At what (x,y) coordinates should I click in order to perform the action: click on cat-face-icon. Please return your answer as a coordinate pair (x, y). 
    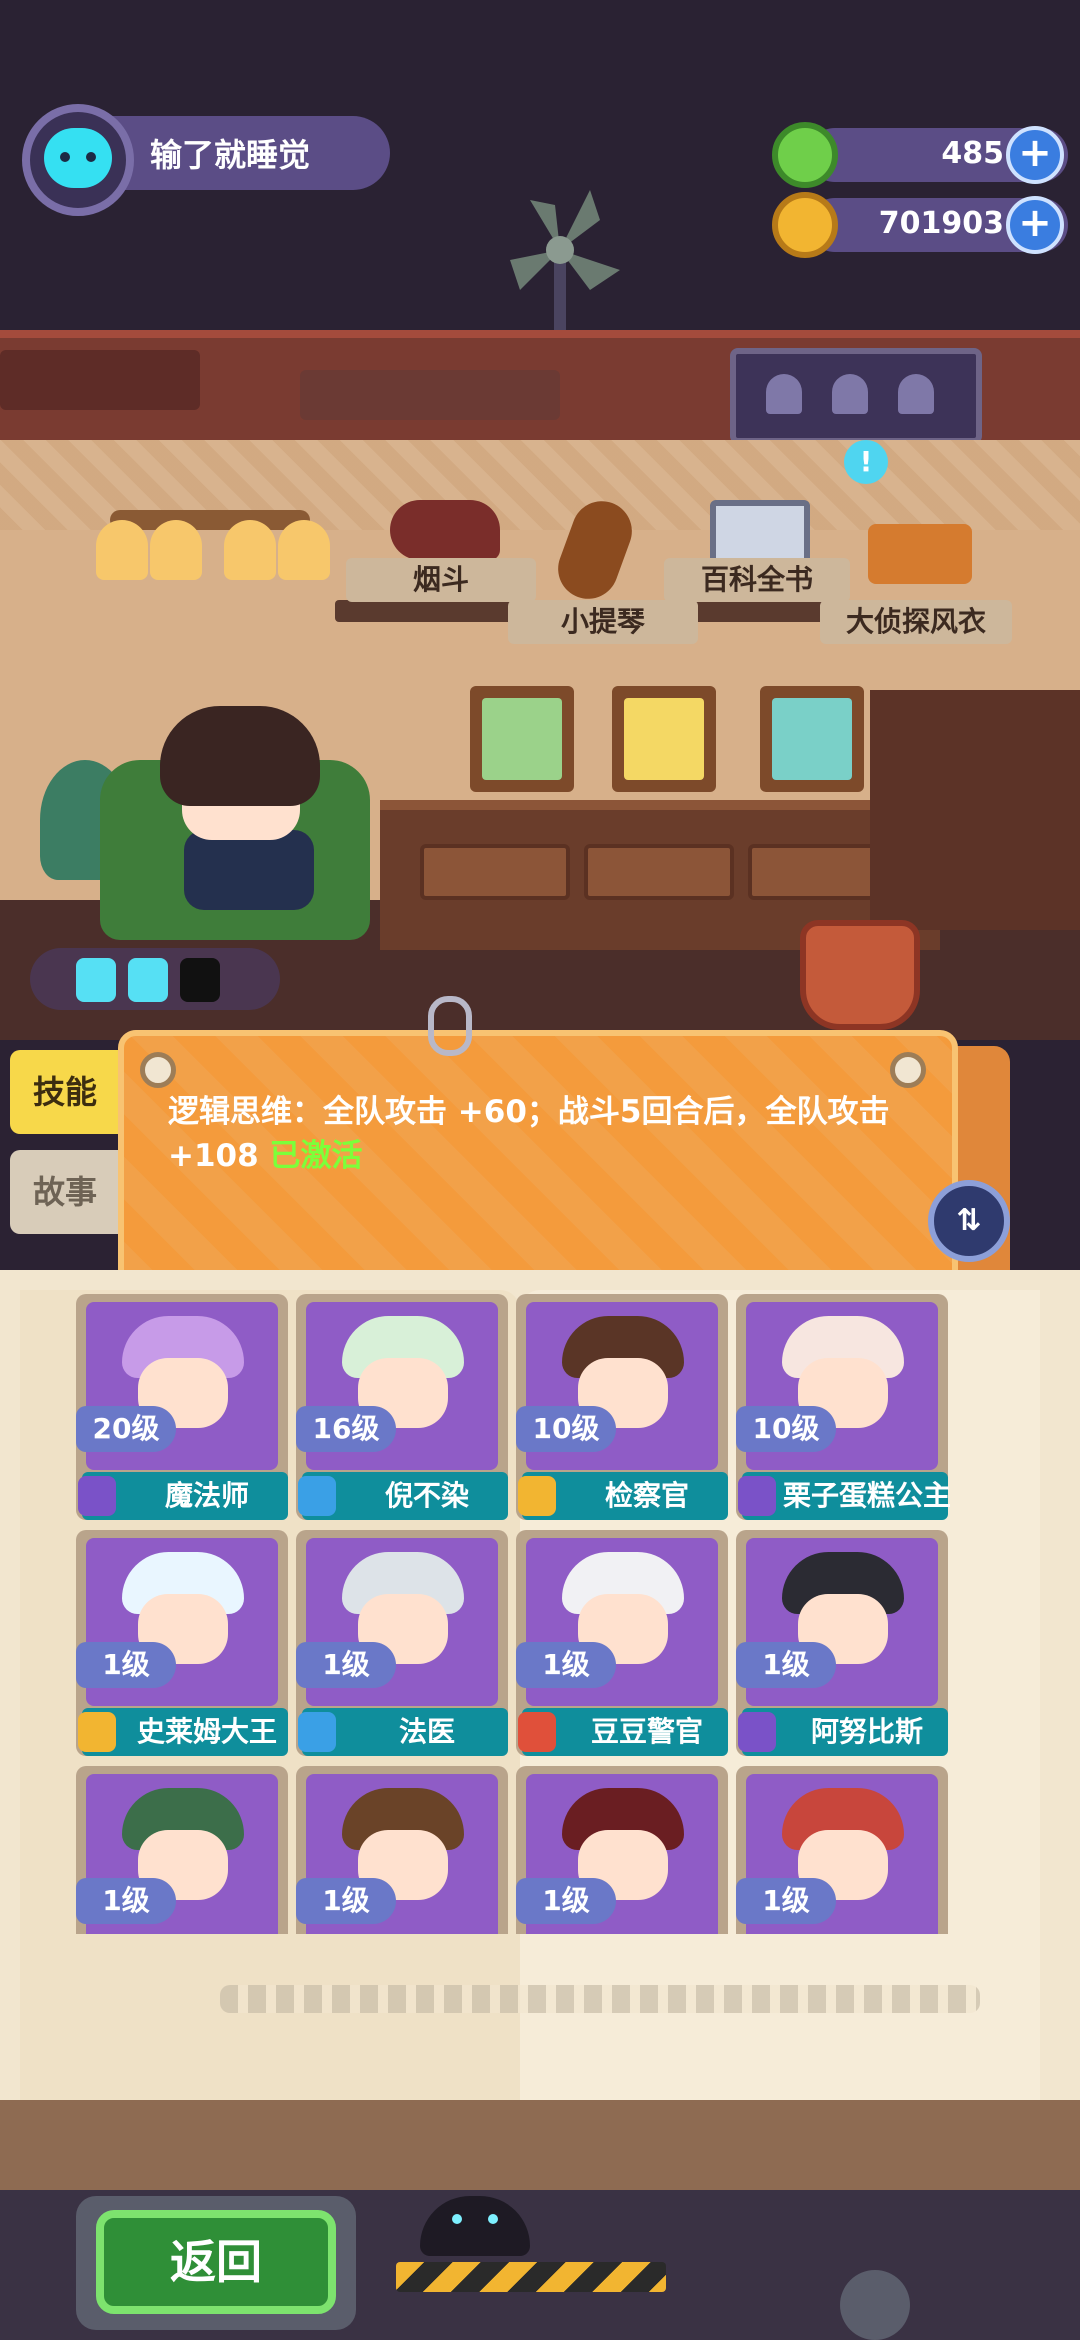
    Looking at the image, I should click on (78, 158).